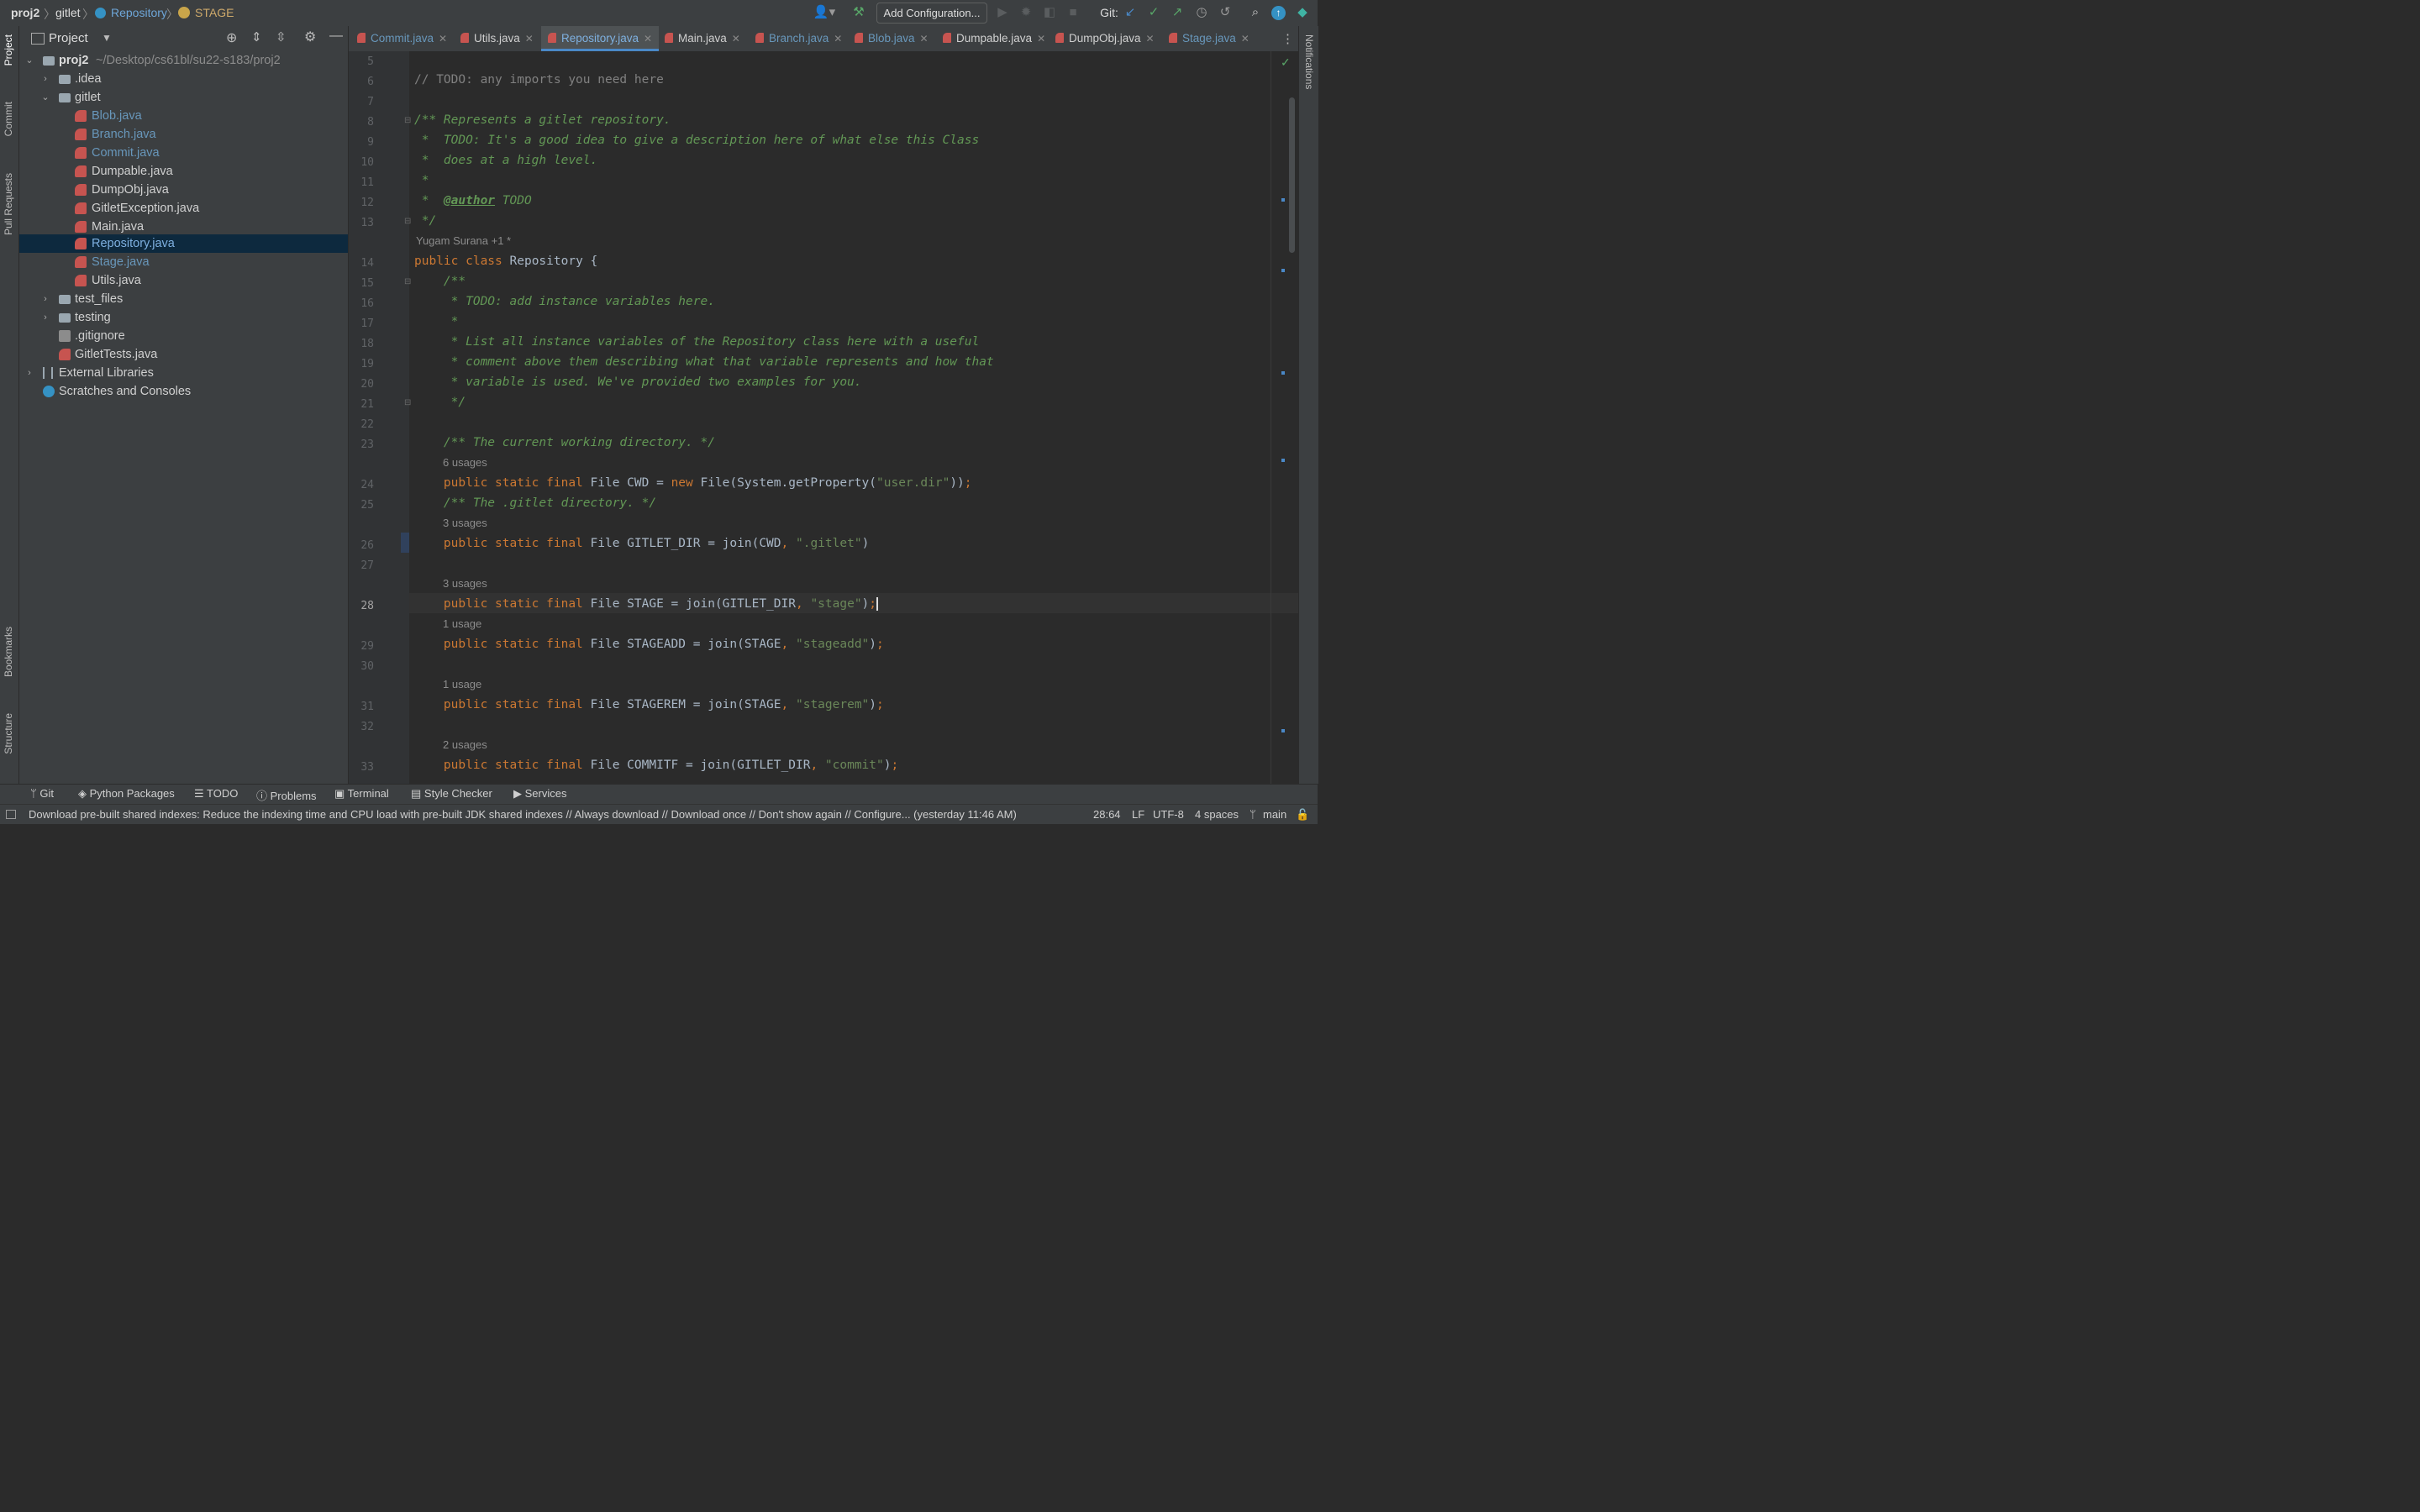 This screenshot has height=1512, width=2420. I want to click on tree-item-branch: Branch.java, so click(183, 134).